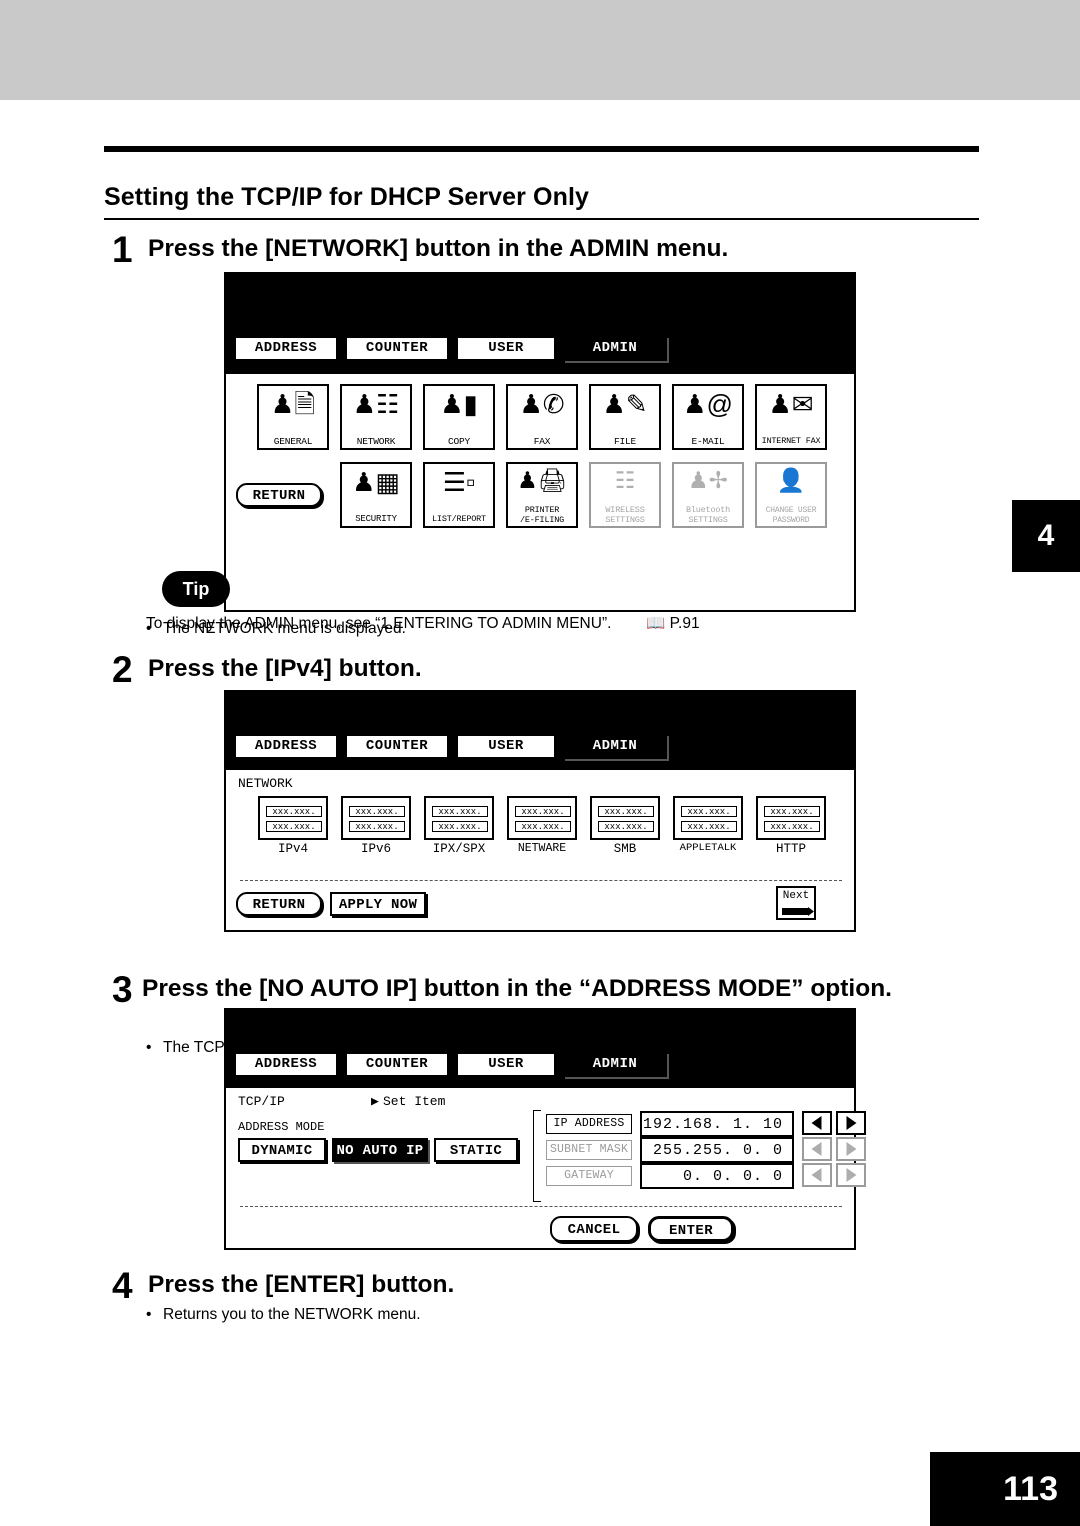  What do you see at coordinates (279, 904) in the screenshot?
I see `return-button-panel2: RETURN` at bounding box center [279, 904].